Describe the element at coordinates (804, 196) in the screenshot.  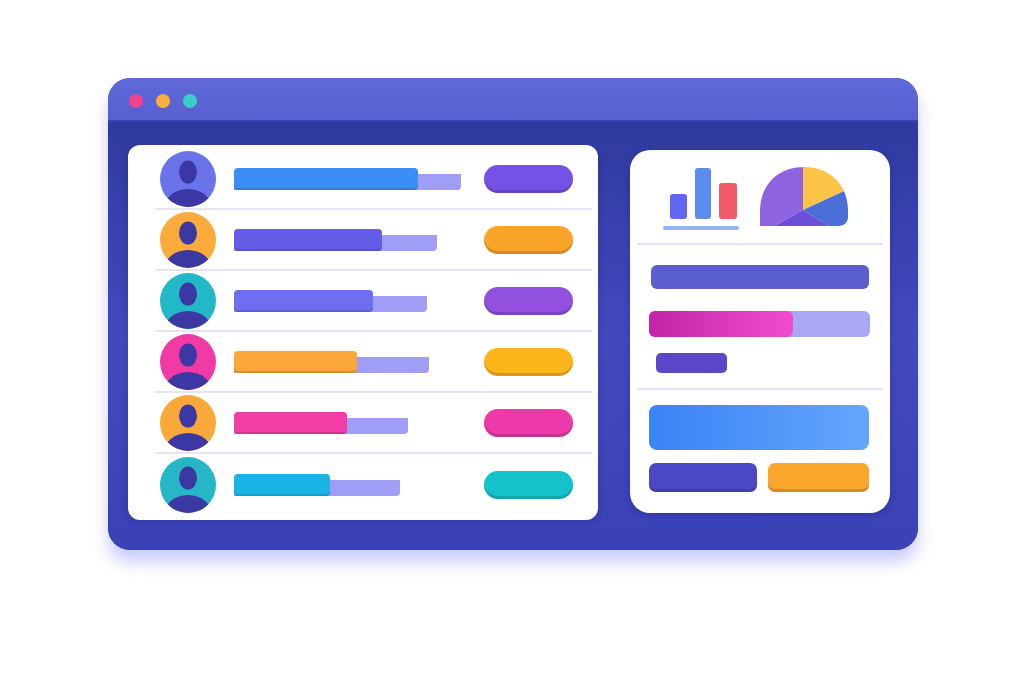
I see `pie-chart-icon` at that location.